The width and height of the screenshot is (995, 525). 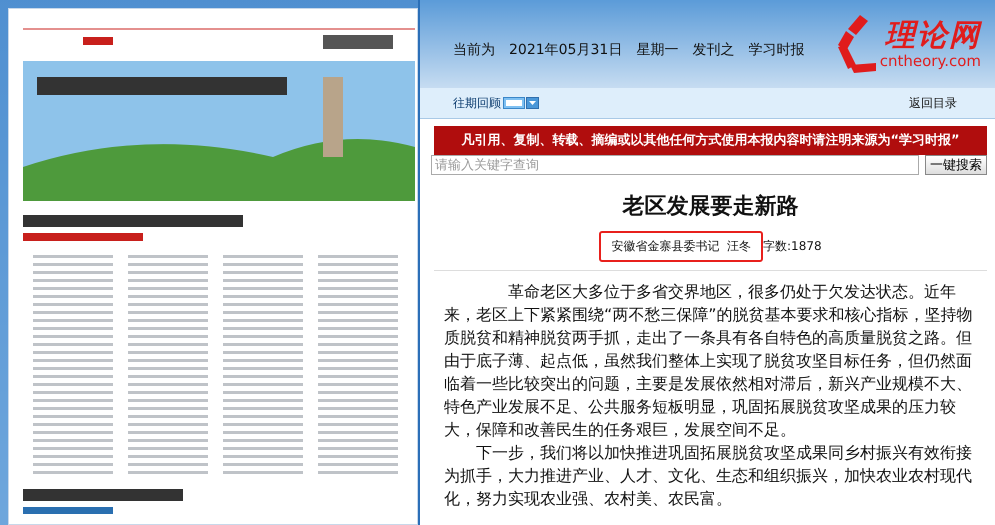 I want to click on date-line-text: 2021年05月31日, so click(x=565, y=50).